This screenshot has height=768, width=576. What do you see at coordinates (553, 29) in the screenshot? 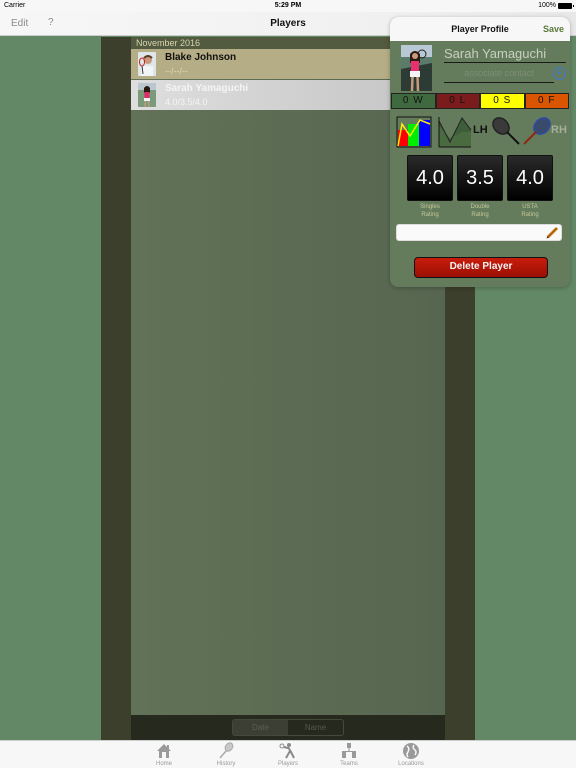
I see `save-button: Save` at bounding box center [553, 29].